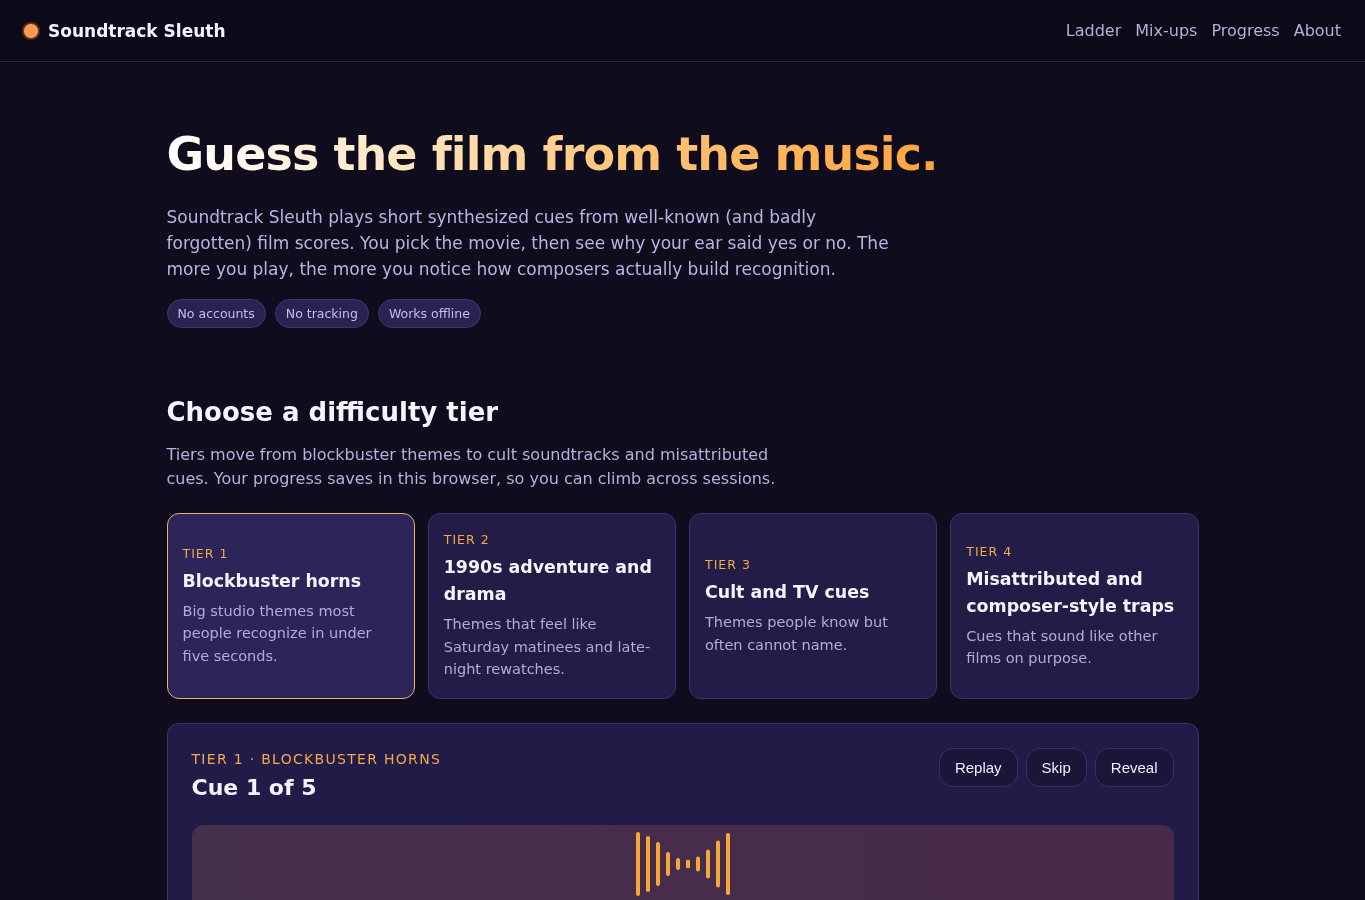 This screenshot has width=1365, height=900. What do you see at coordinates (528, 243) in the screenshot?
I see `intro-paragraph: Soundtrack Sleuth plays short synthesized cues from well-known (and badly forgotten) film scores. You pick the movie, then see why your ear said yes or no. The more you play, the more you notice how composers actually build recognition.` at bounding box center [528, 243].